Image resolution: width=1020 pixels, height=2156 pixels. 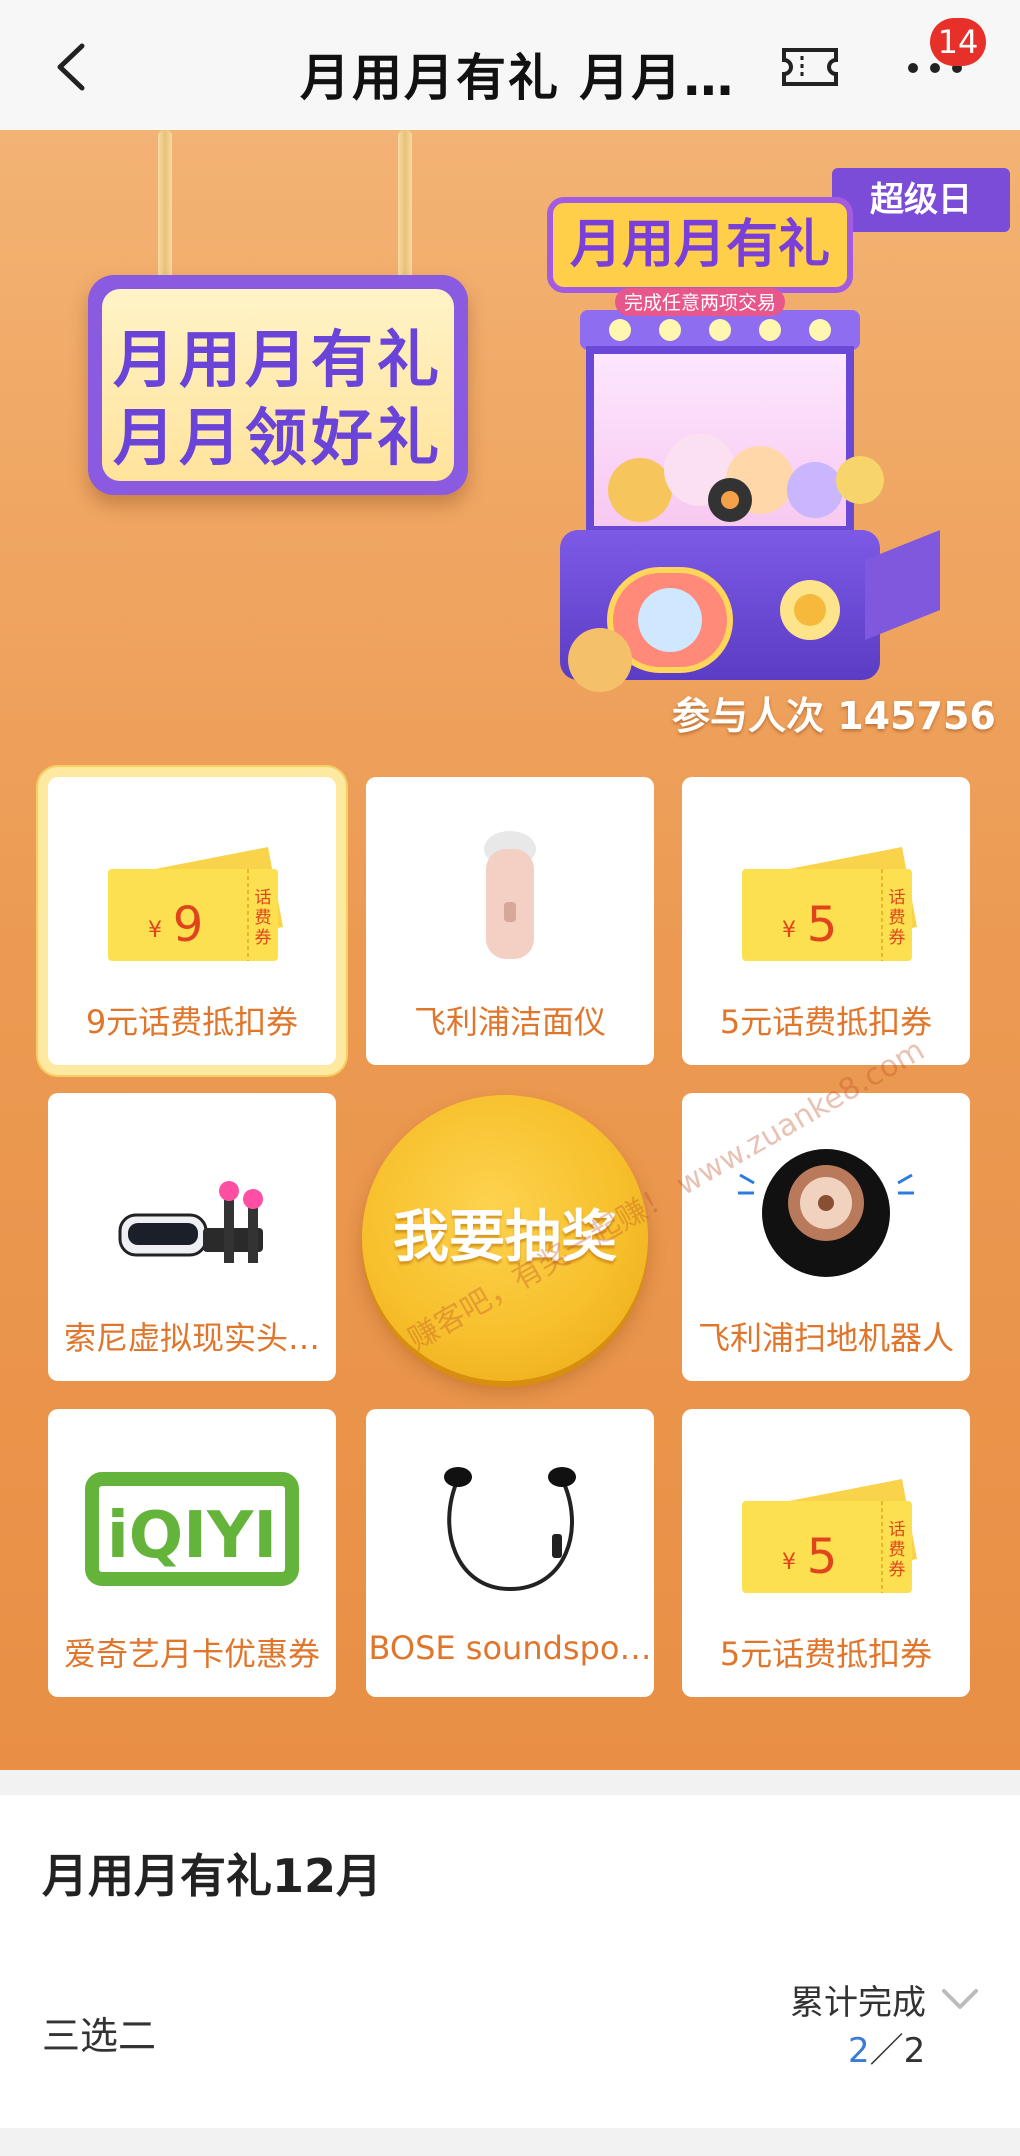 What do you see at coordinates (277, 359) in the screenshot?
I see `sign-line-1: 月用月有礼` at bounding box center [277, 359].